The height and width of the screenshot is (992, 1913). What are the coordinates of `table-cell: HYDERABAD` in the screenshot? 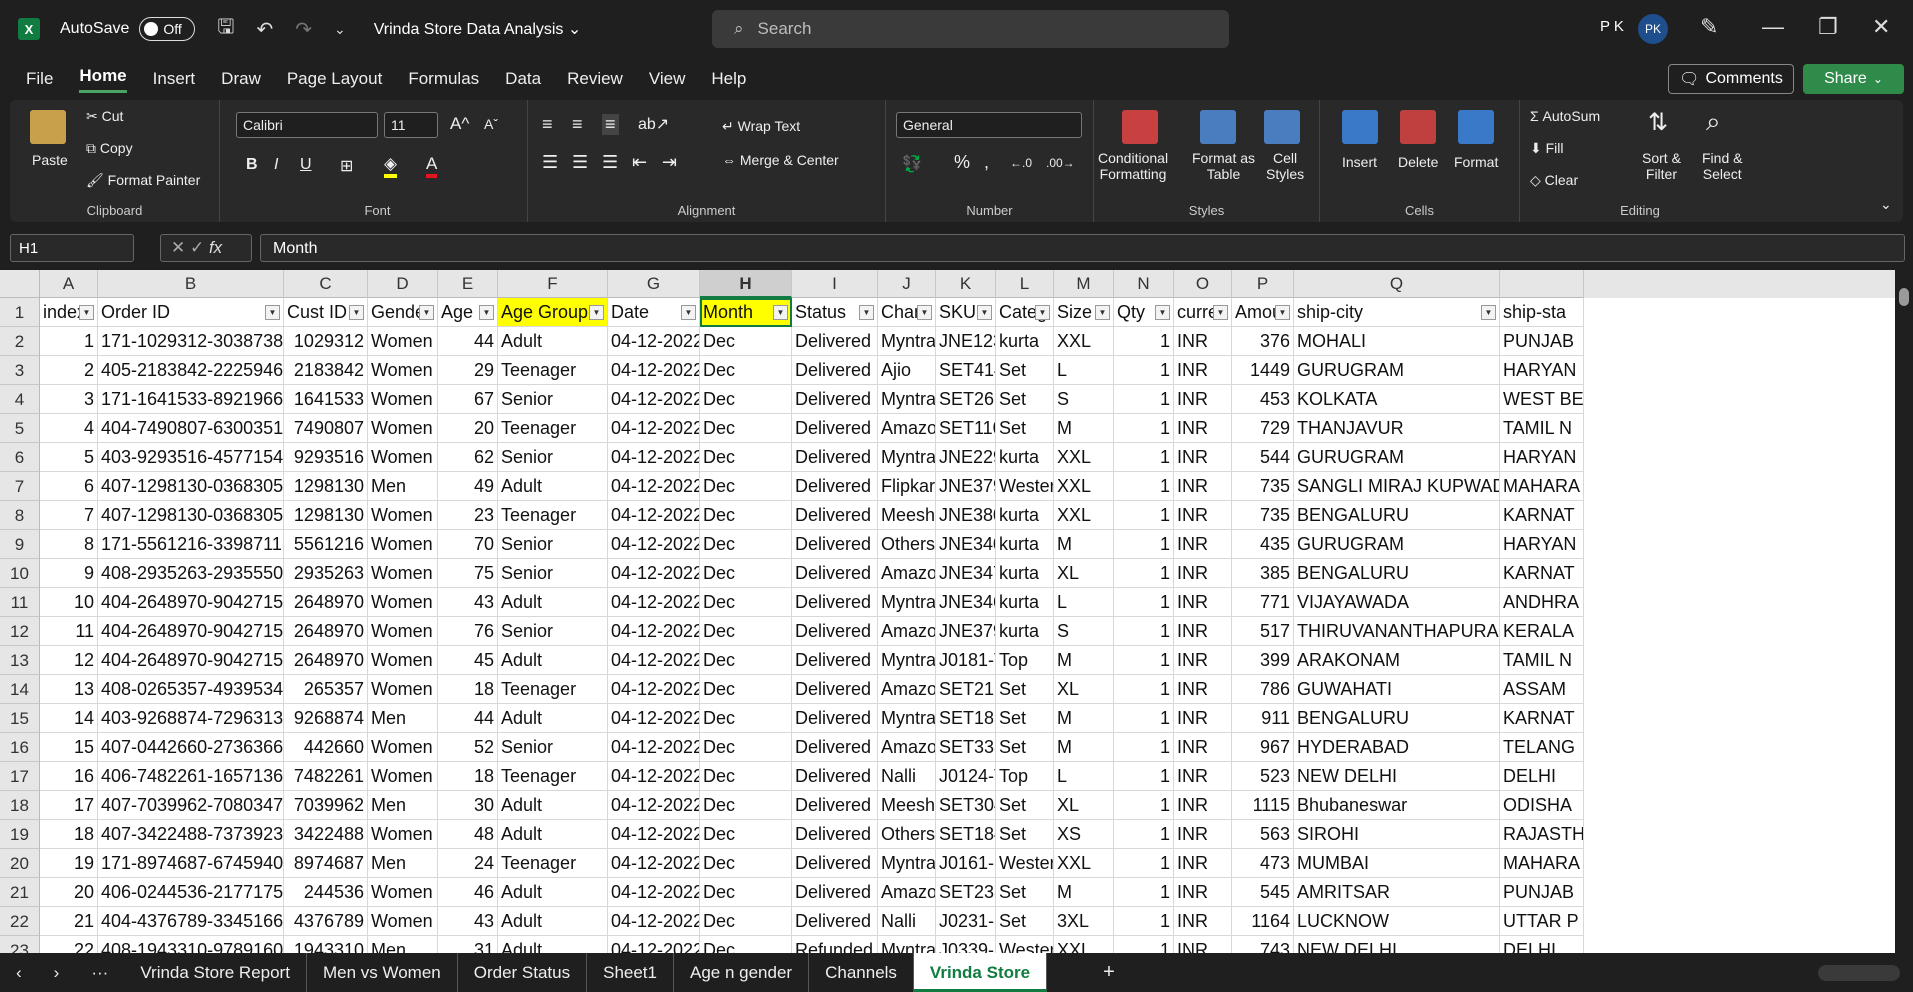 It's located at (1397, 747).